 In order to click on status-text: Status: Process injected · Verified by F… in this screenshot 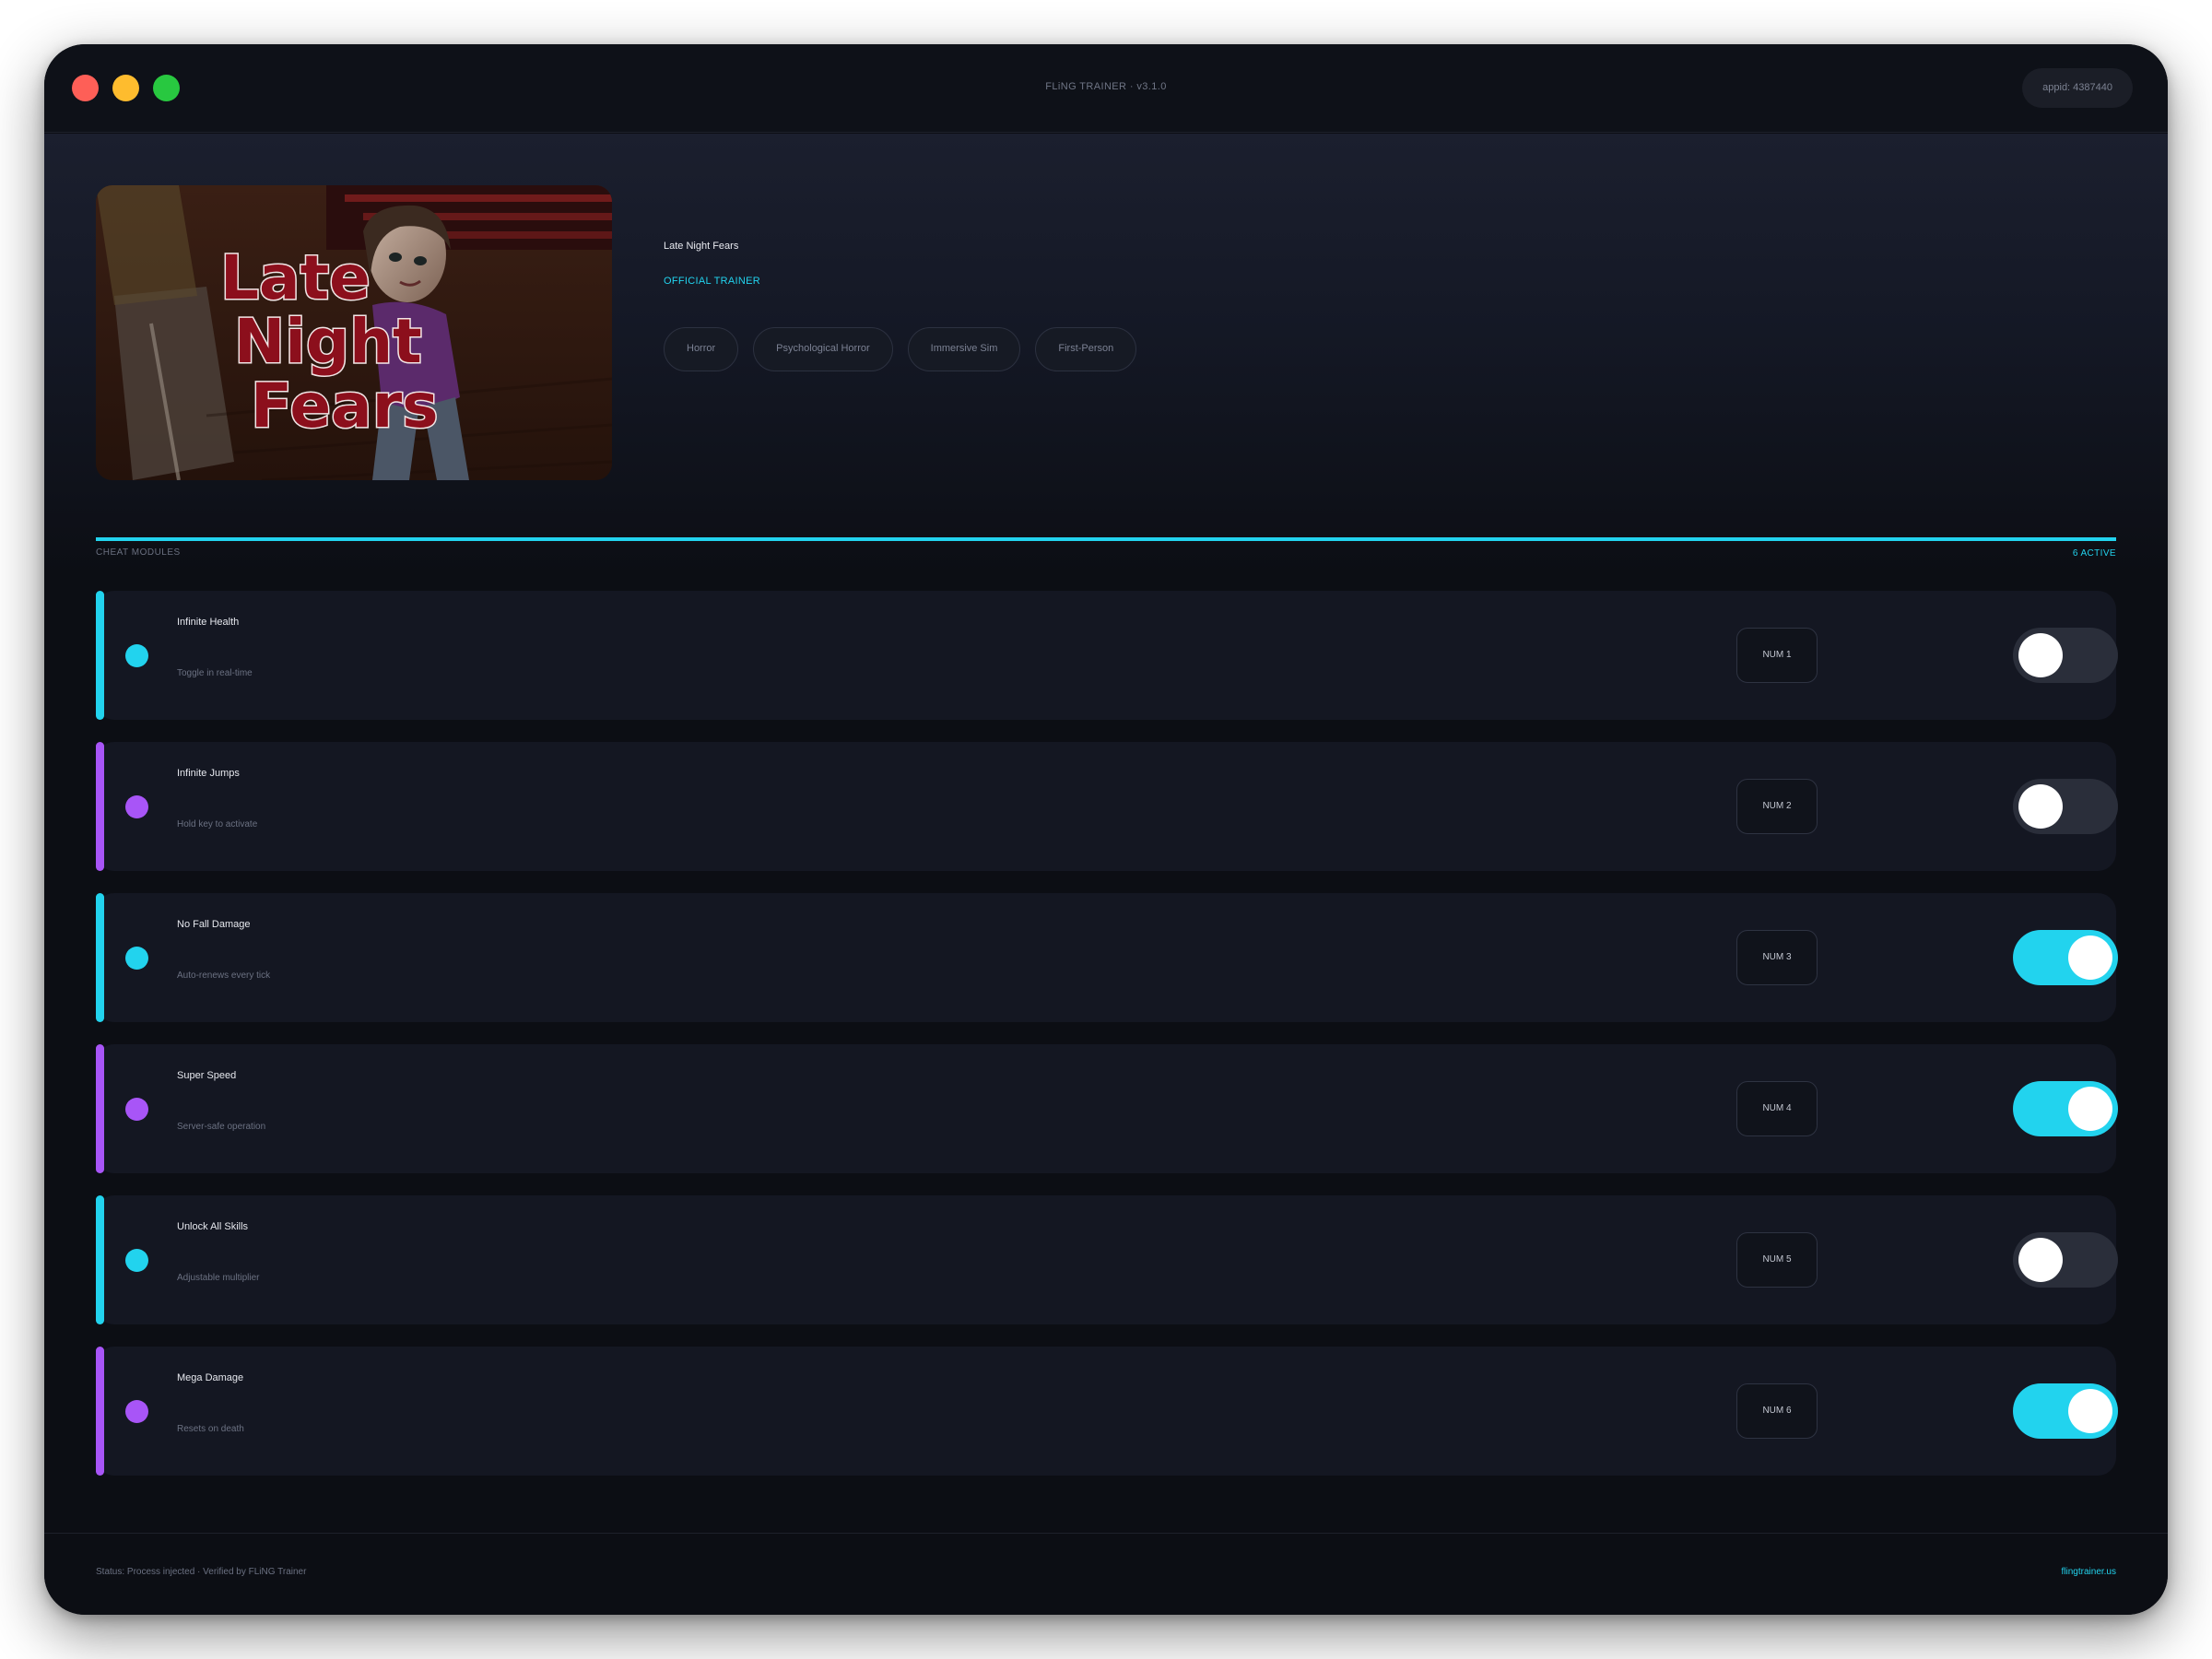, I will do `click(201, 1572)`.